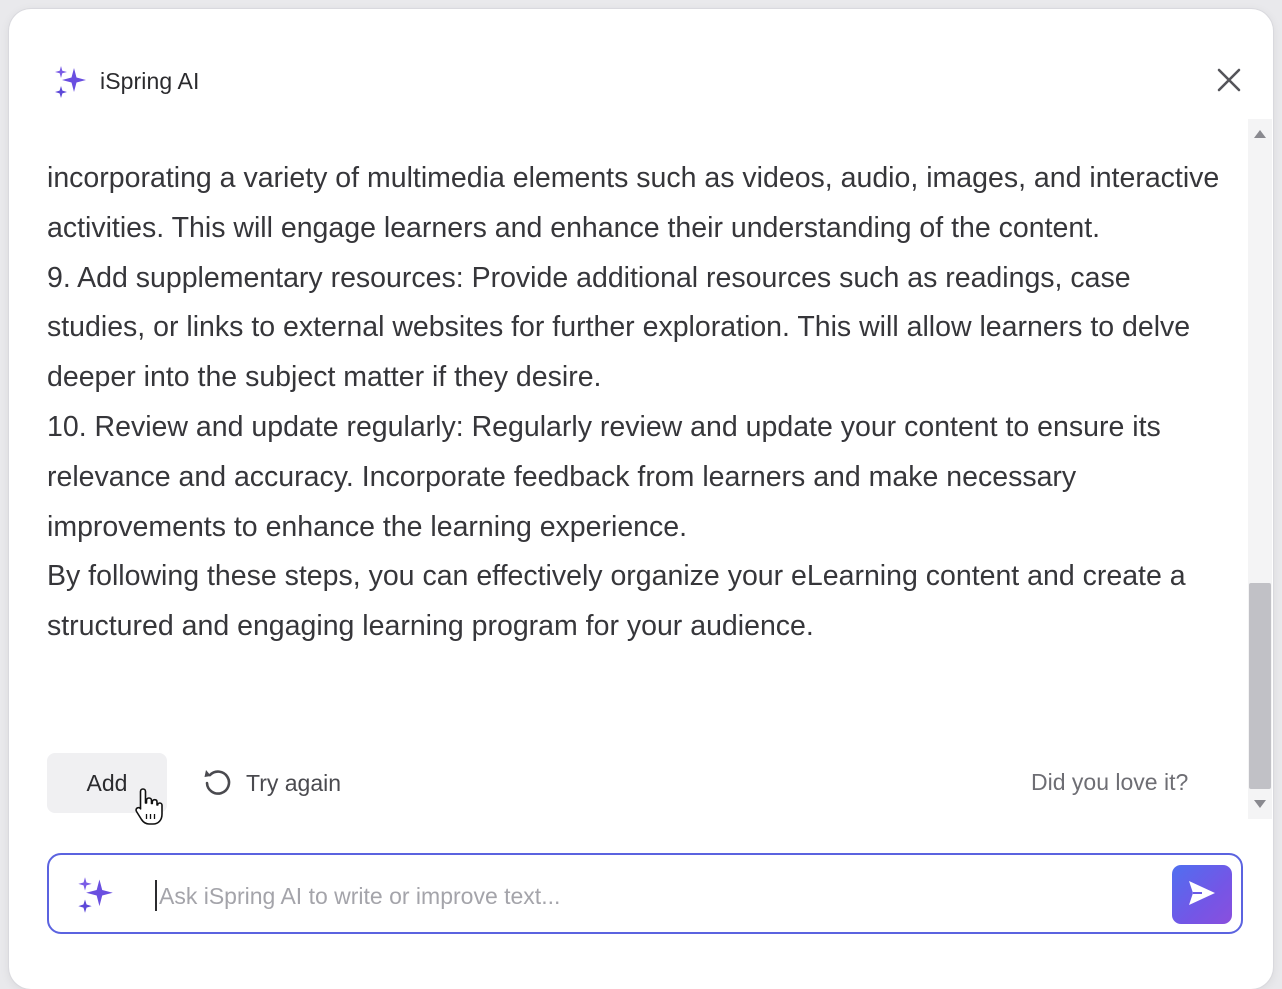 The width and height of the screenshot is (1282, 989). I want to click on send-icon, so click(1202, 894).